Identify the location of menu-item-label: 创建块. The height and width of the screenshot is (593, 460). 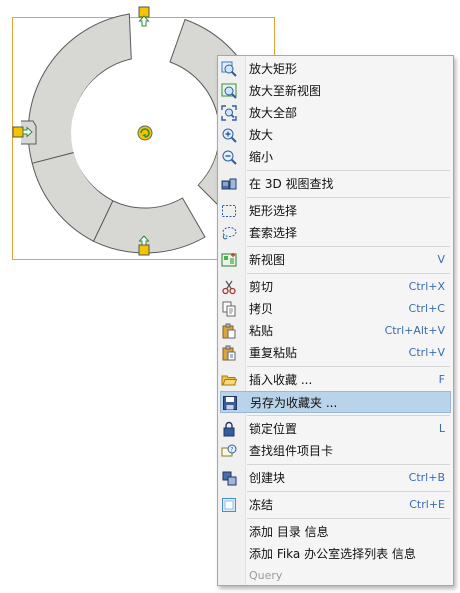
(267, 478).